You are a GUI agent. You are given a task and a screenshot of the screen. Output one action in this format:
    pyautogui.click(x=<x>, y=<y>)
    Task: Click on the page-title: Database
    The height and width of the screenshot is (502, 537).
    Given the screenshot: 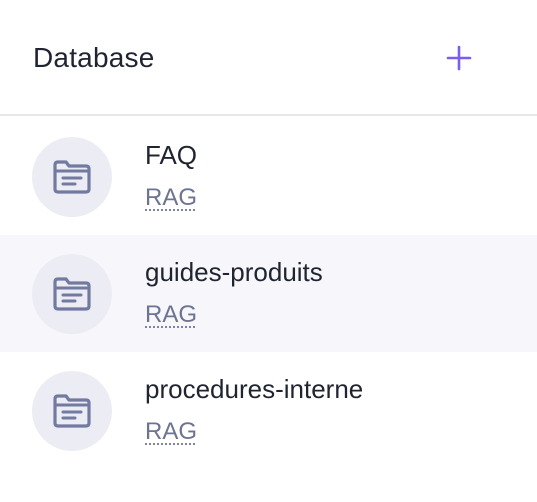 What is the action you would take?
    pyautogui.click(x=94, y=57)
    